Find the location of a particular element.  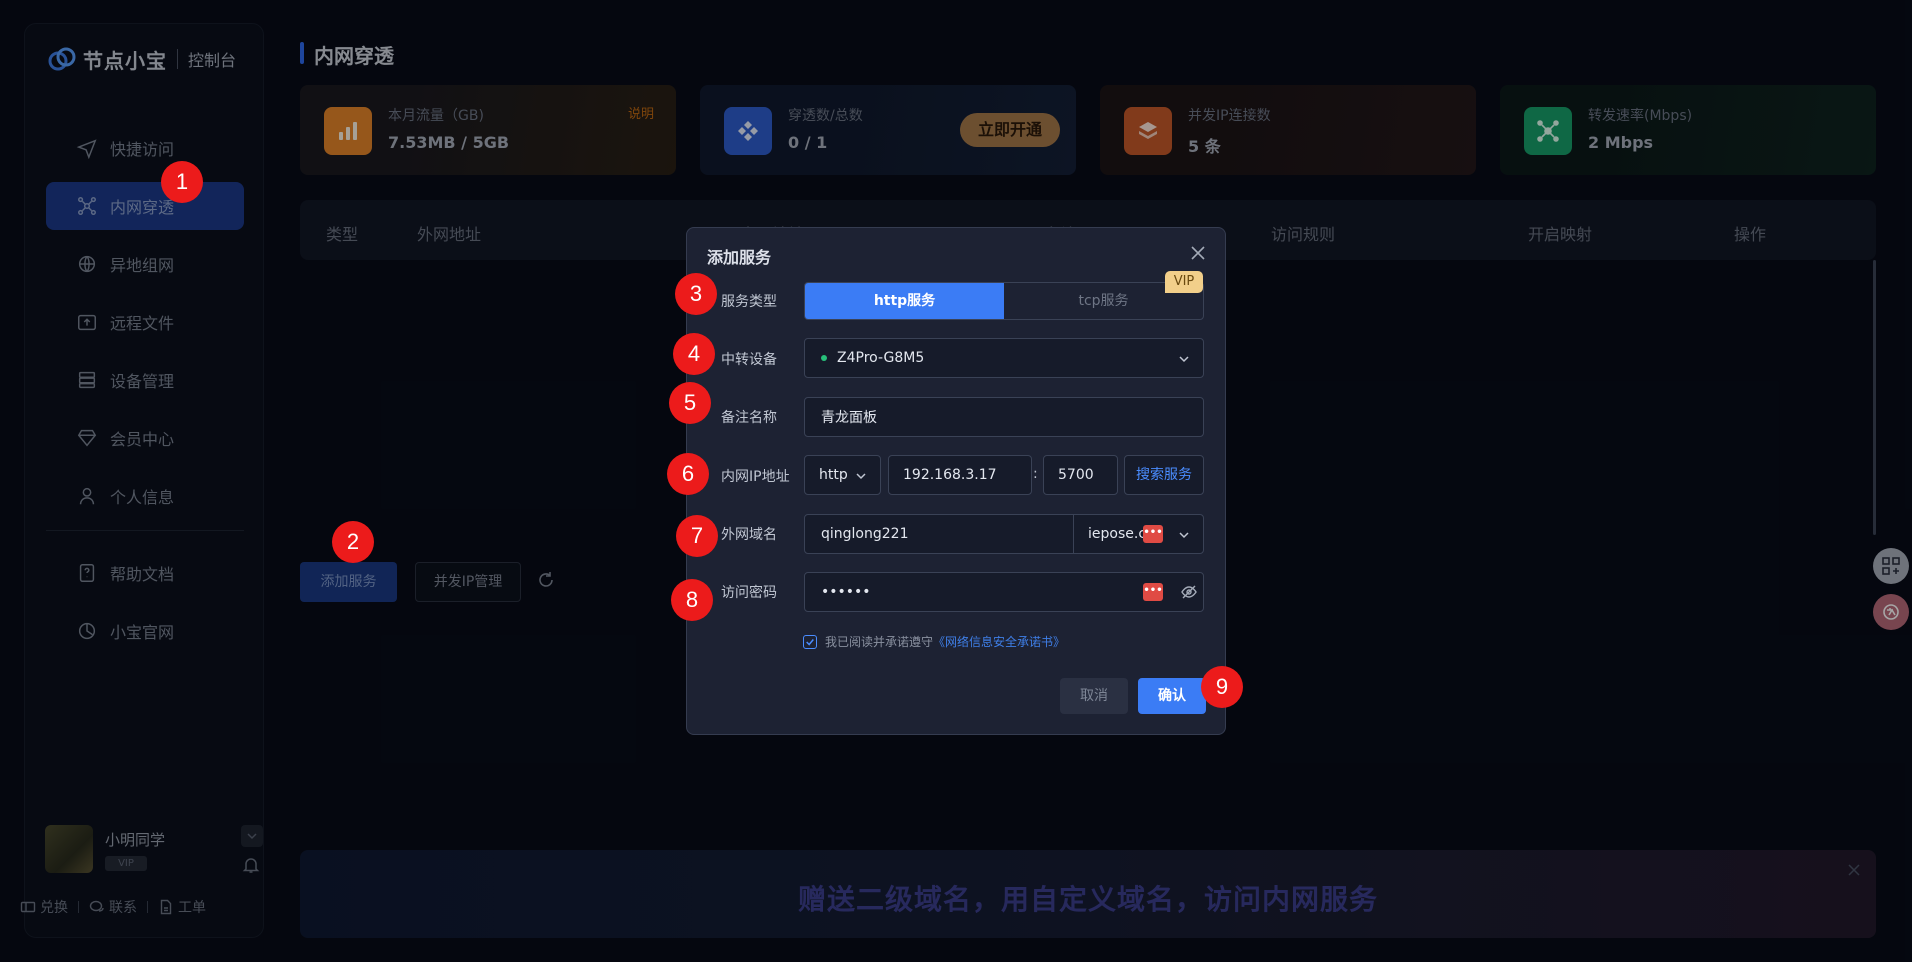

password-label: 访问密码 is located at coordinates (749, 593).